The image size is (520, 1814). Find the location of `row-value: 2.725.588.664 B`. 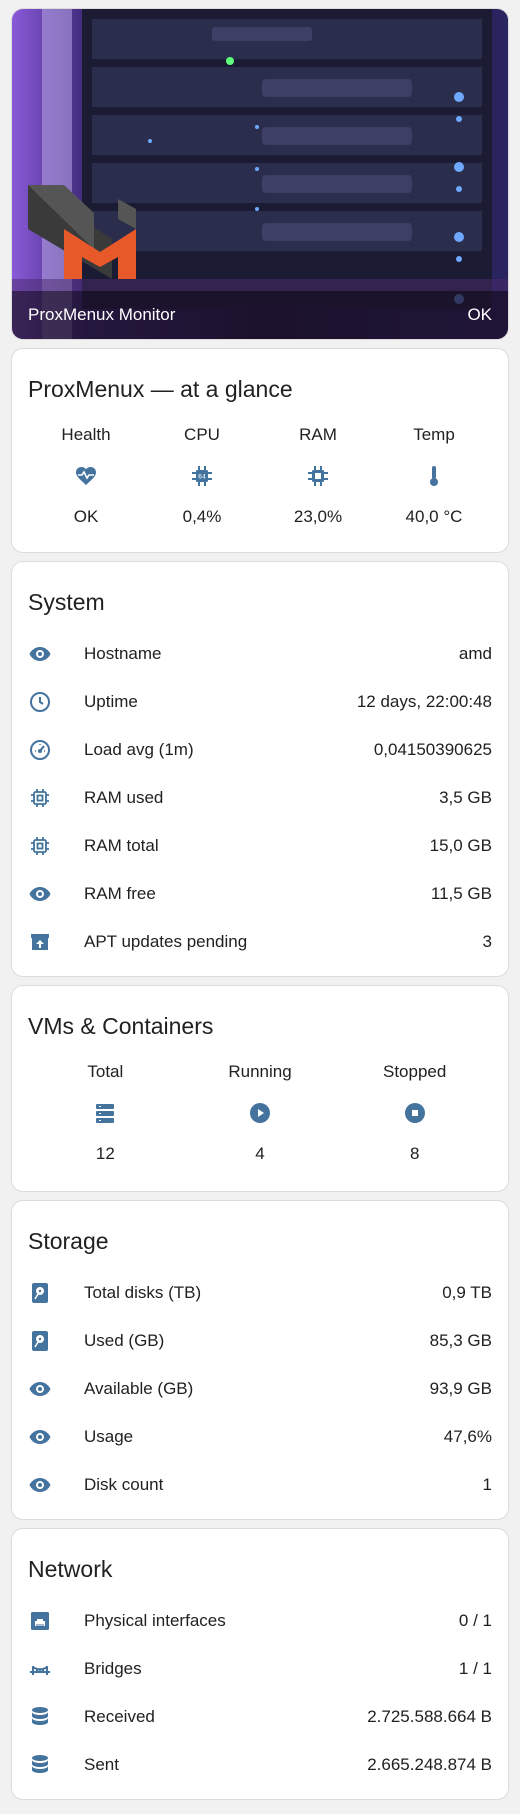

row-value: 2.725.588.664 B is located at coordinates (429, 1716).